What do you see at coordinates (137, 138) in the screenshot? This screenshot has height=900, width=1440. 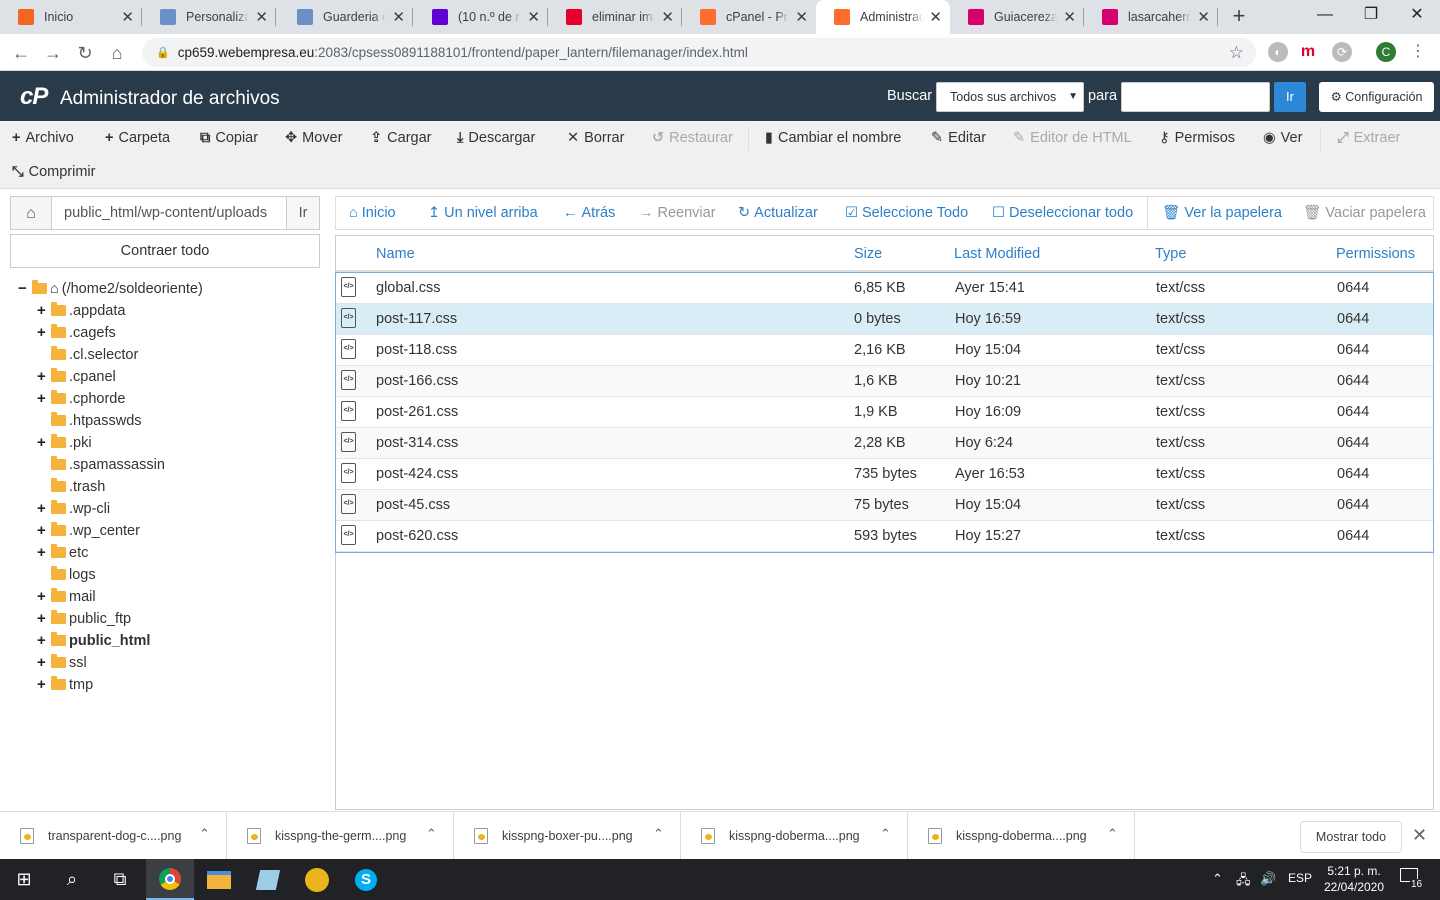 I see `new-folder-button: + Carpeta` at bounding box center [137, 138].